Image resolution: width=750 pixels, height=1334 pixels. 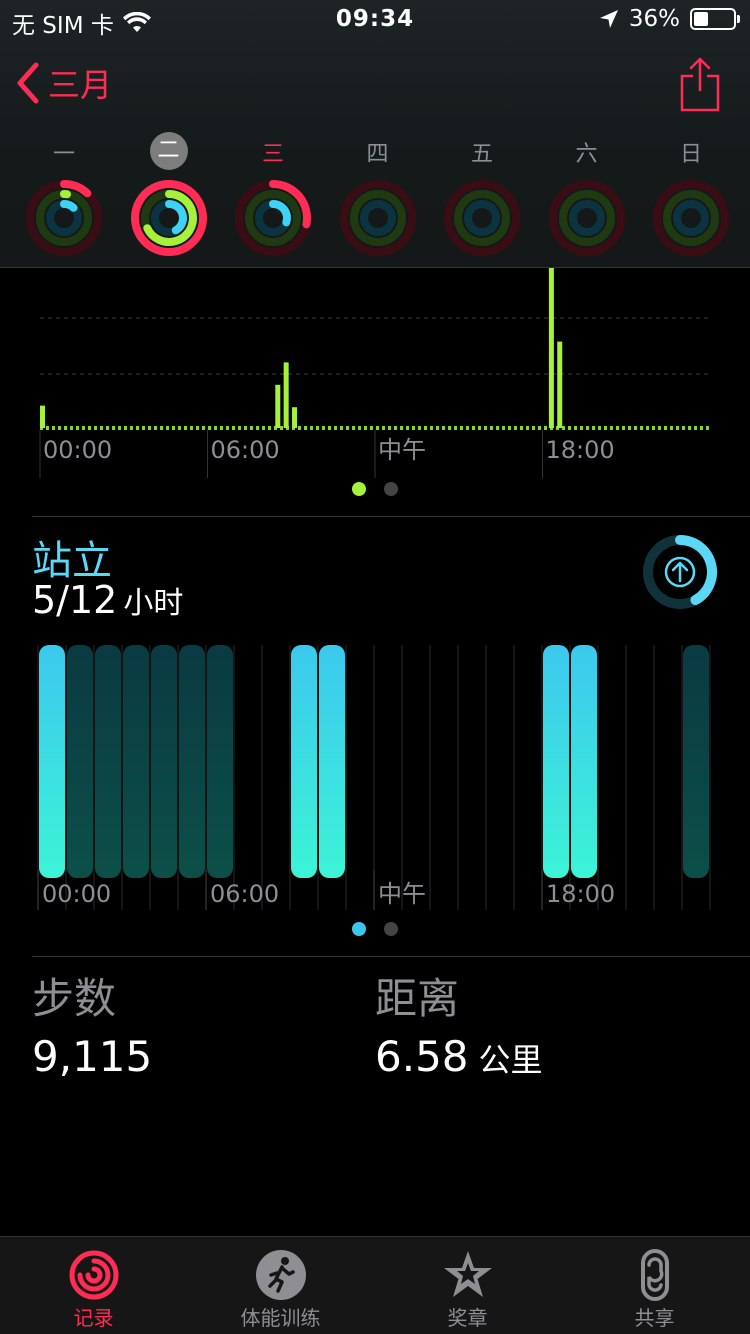 I want to click on x-tick-label: 06:00, so click(x=245, y=450).